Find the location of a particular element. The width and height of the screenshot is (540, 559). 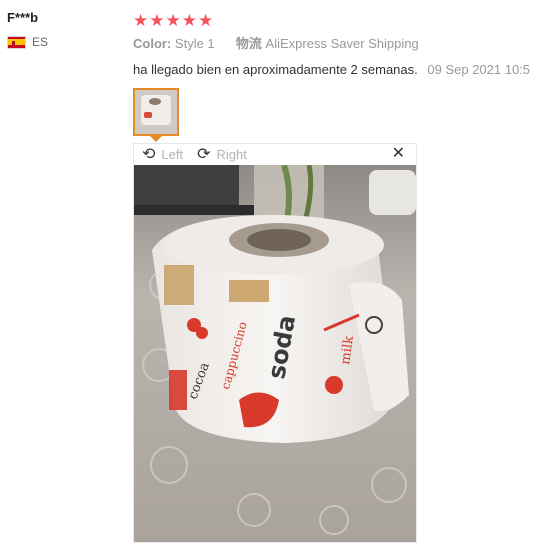

spain-flag-icon is located at coordinates (16, 42).